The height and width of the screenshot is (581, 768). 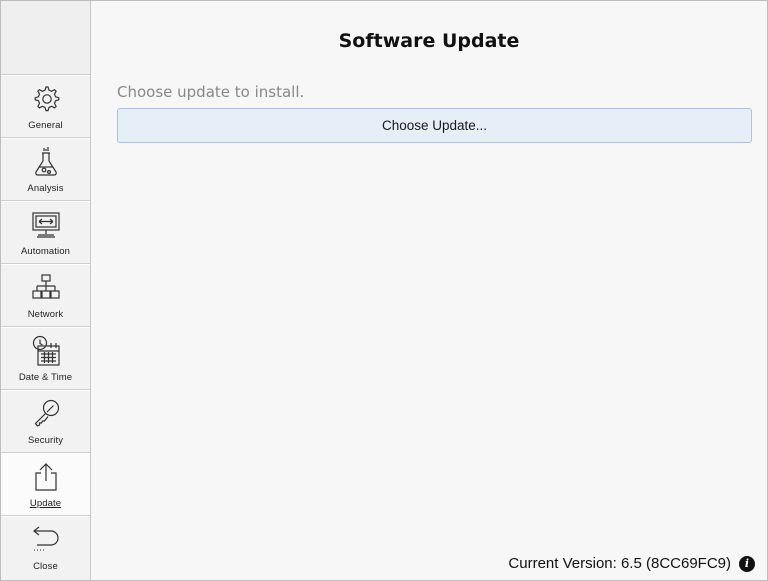 What do you see at coordinates (45, 188) in the screenshot?
I see `sidebar-item-label: Analysis` at bounding box center [45, 188].